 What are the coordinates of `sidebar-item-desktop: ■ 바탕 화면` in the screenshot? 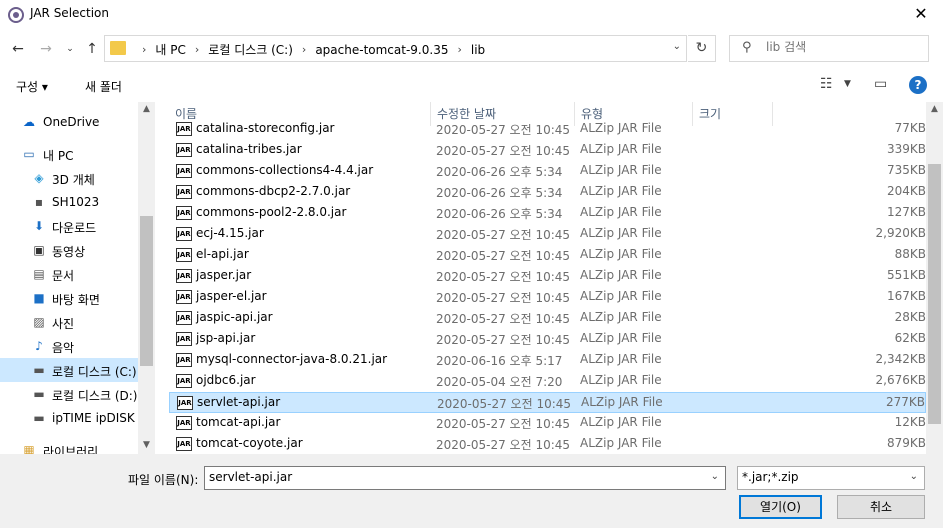 It's located at (69, 298).